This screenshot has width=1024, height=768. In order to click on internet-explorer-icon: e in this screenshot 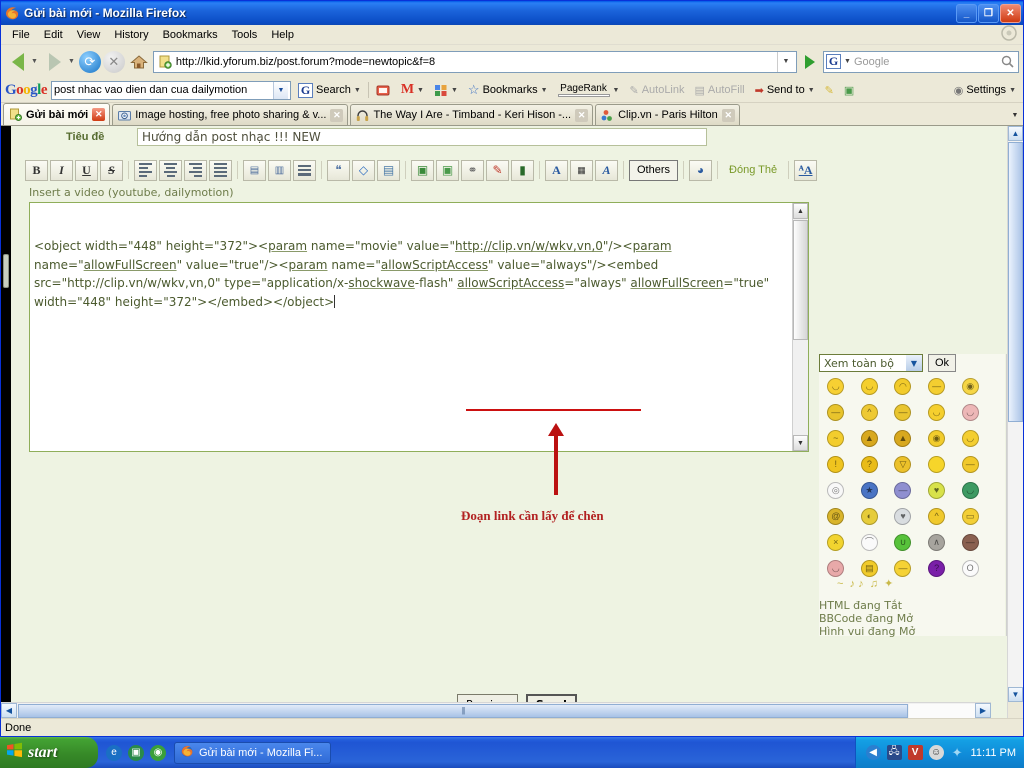, I will do `click(114, 752)`.